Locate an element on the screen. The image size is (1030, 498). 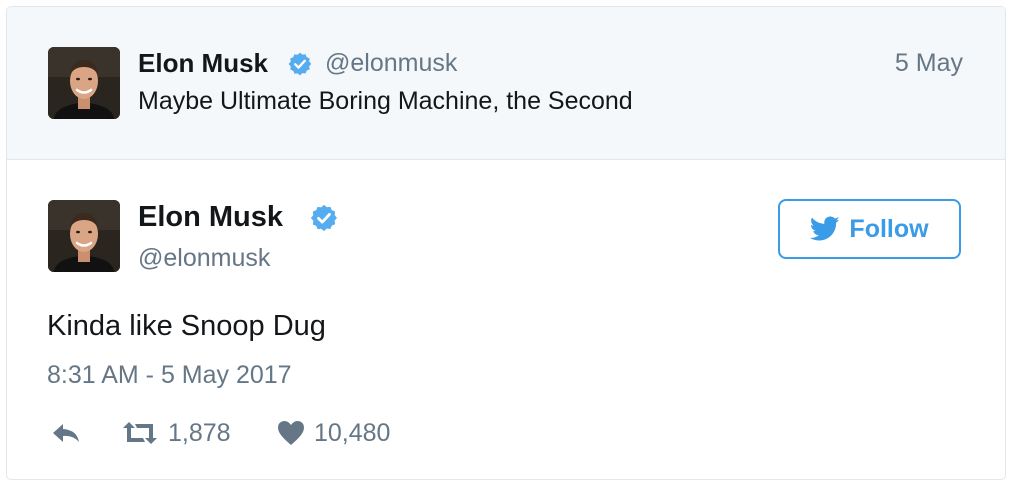
parent-author-handle: @elonmusk is located at coordinates (391, 63).